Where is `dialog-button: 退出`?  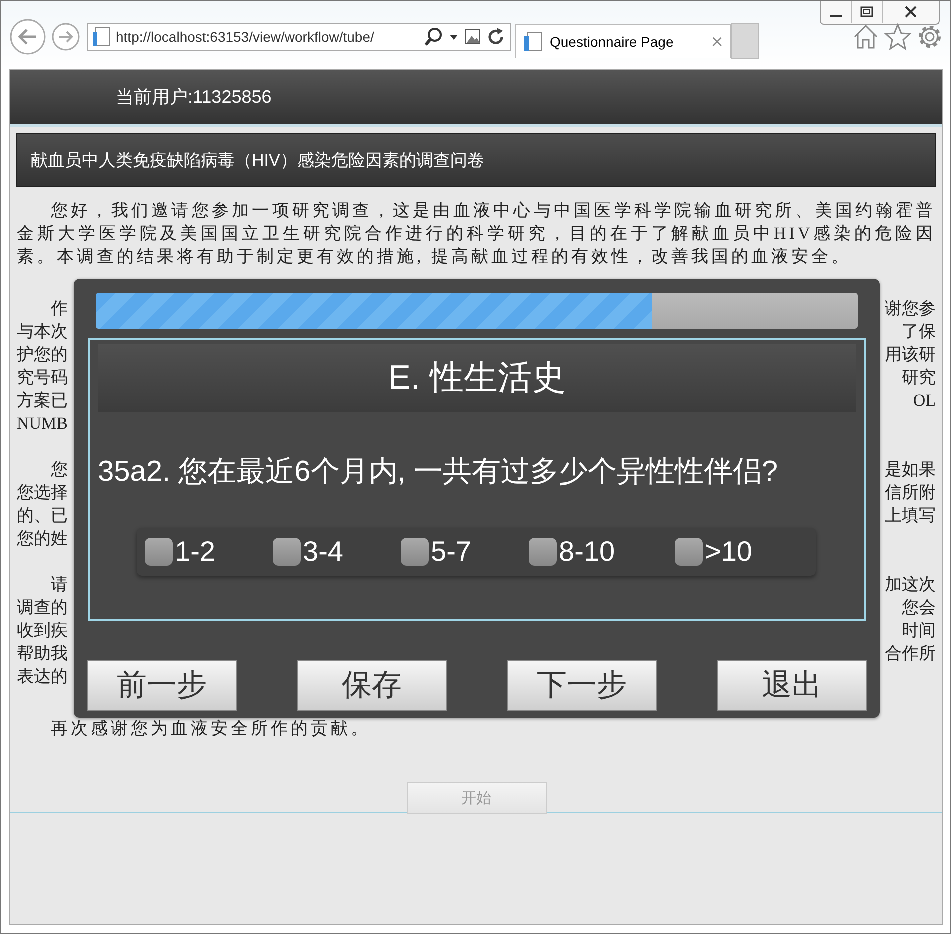
dialog-button: 退出 is located at coordinates (792, 685).